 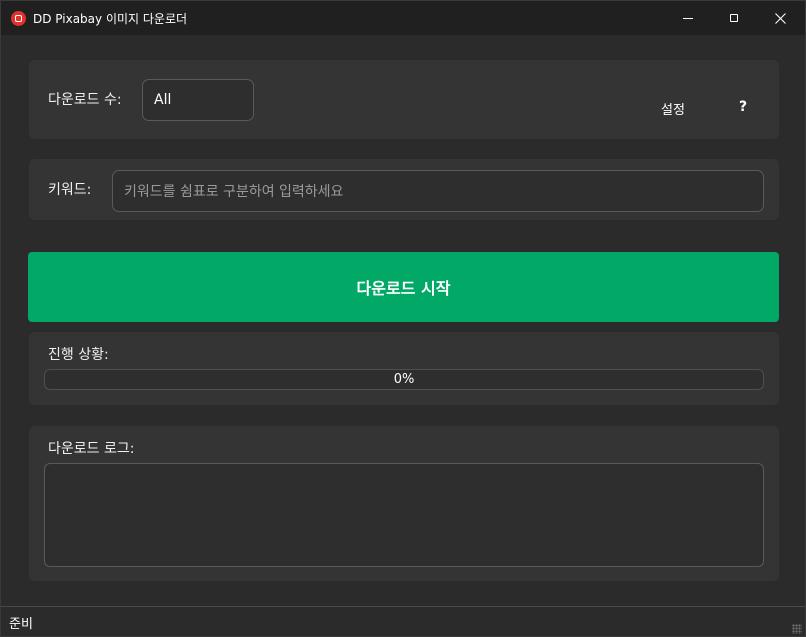 I want to click on start-download-button: 다운로드 시작, so click(x=403, y=287).